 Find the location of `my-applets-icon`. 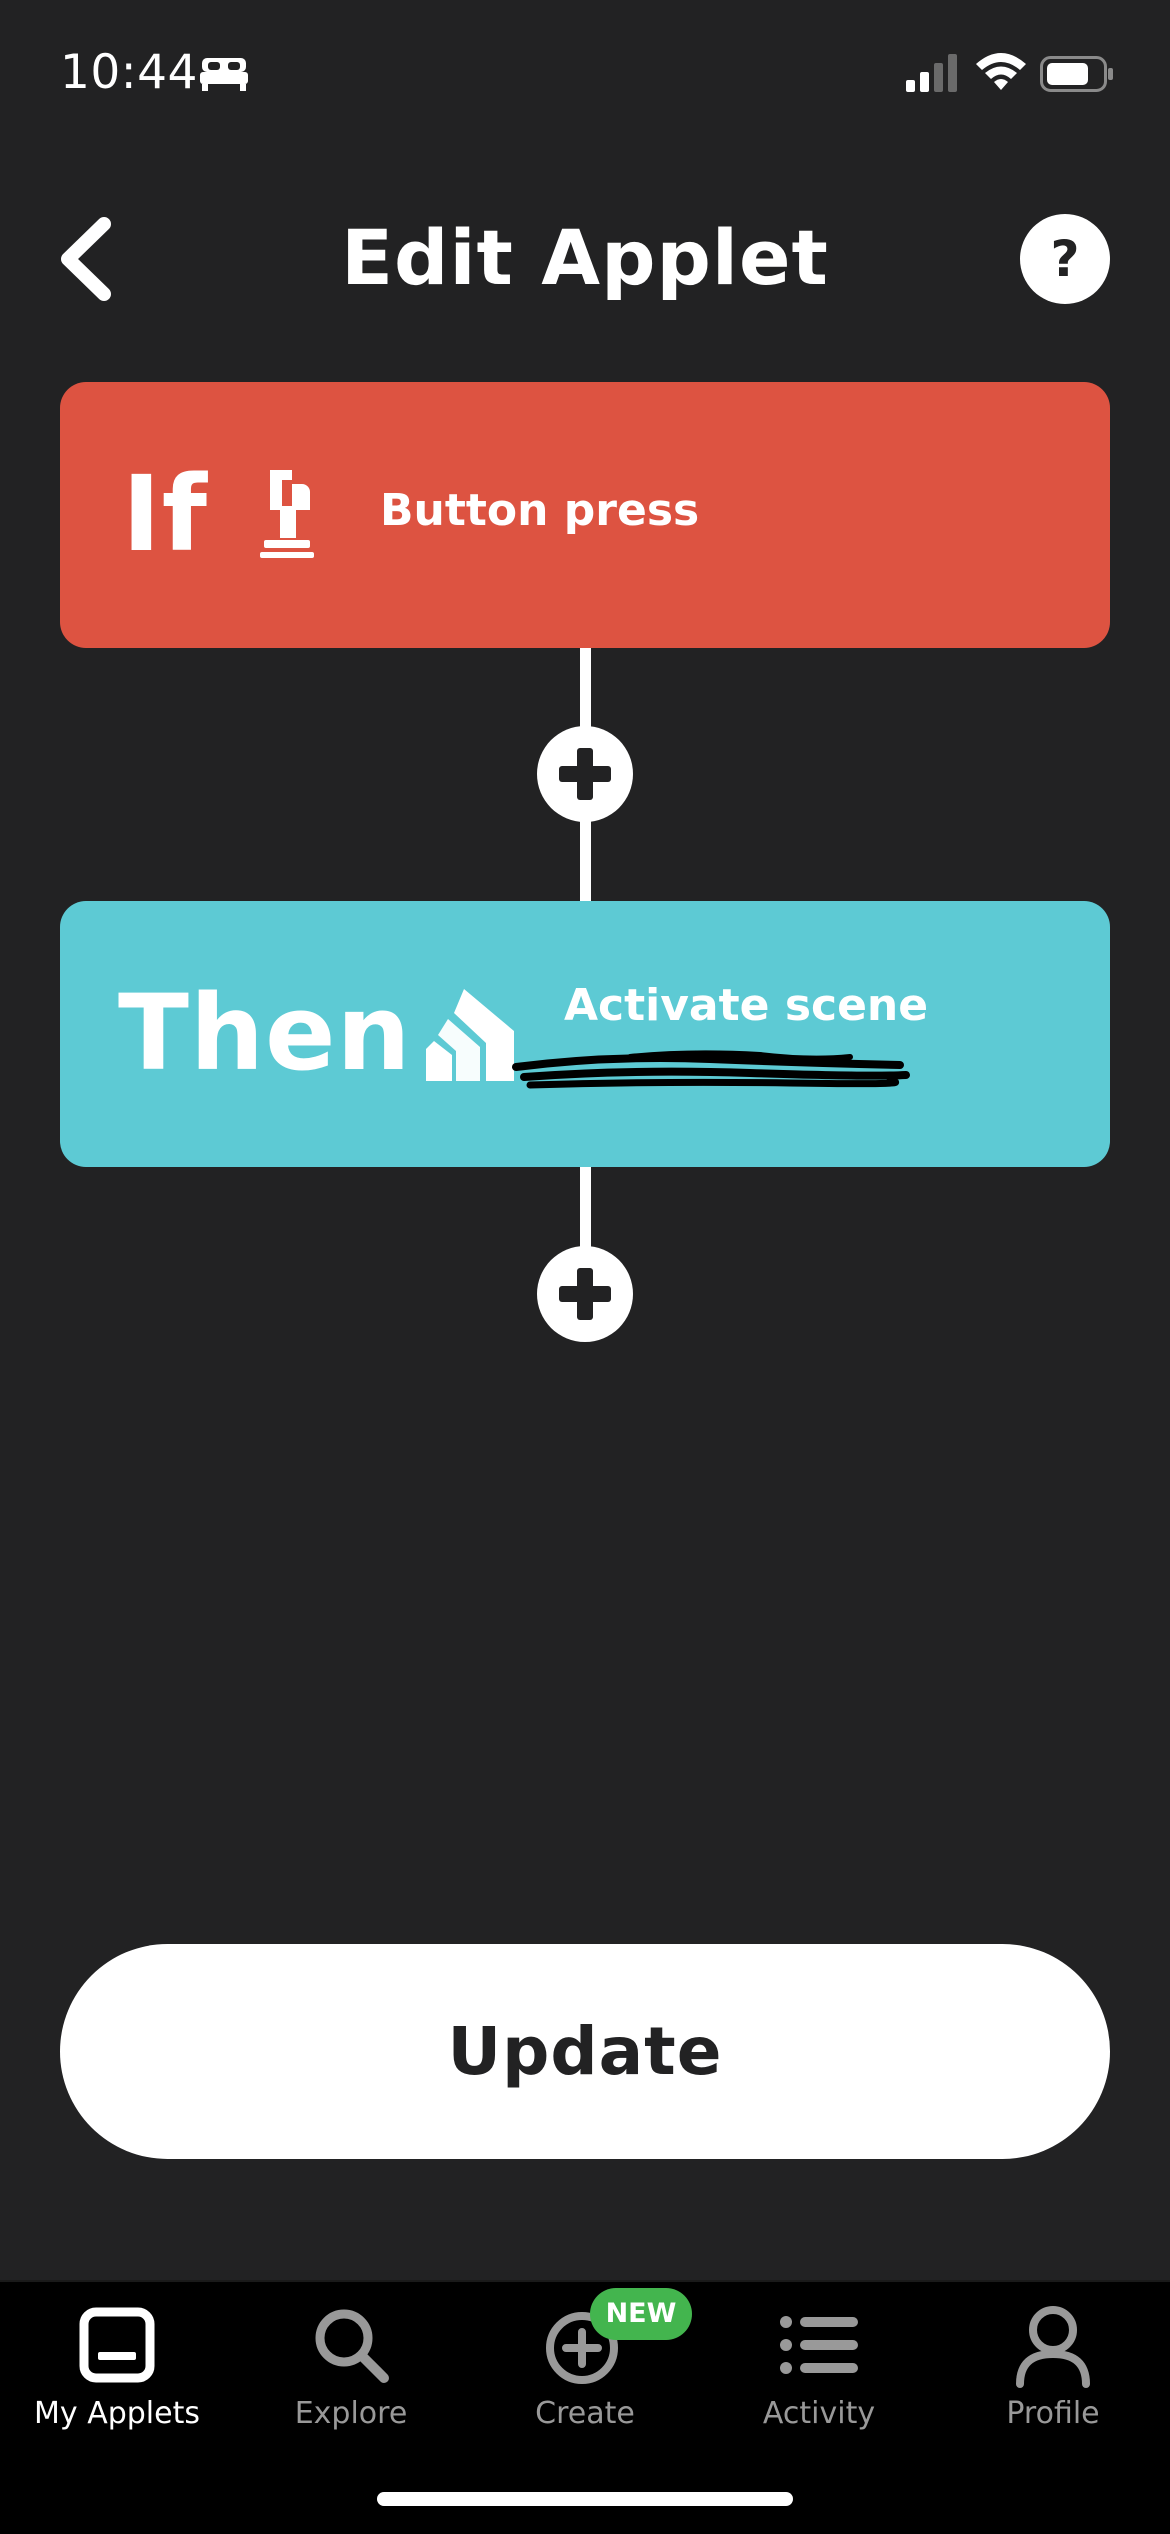

my-applets-icon is located at coordinates (117, 2345).